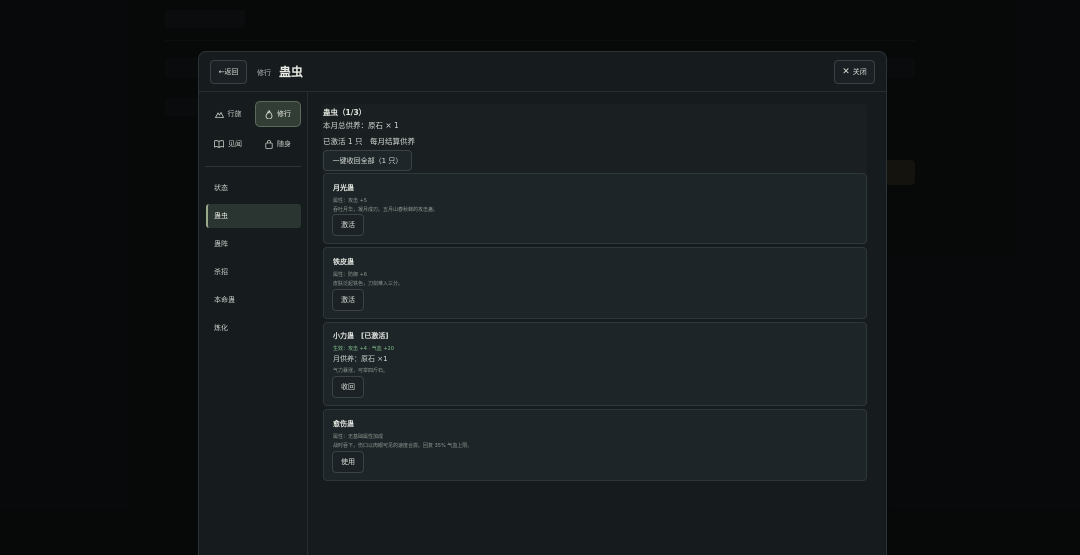 This screenshot has height=555, width=1080. What do you see at coordinates (264, 73) in the screenshot?
I see `breadcrumb: 修行` at bounding box center [264, 73].